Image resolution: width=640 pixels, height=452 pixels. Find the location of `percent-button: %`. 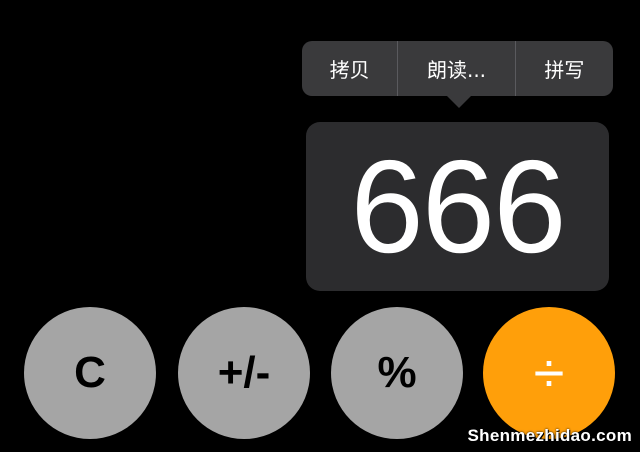

percent-button: % is located at coordinates (397, 373).